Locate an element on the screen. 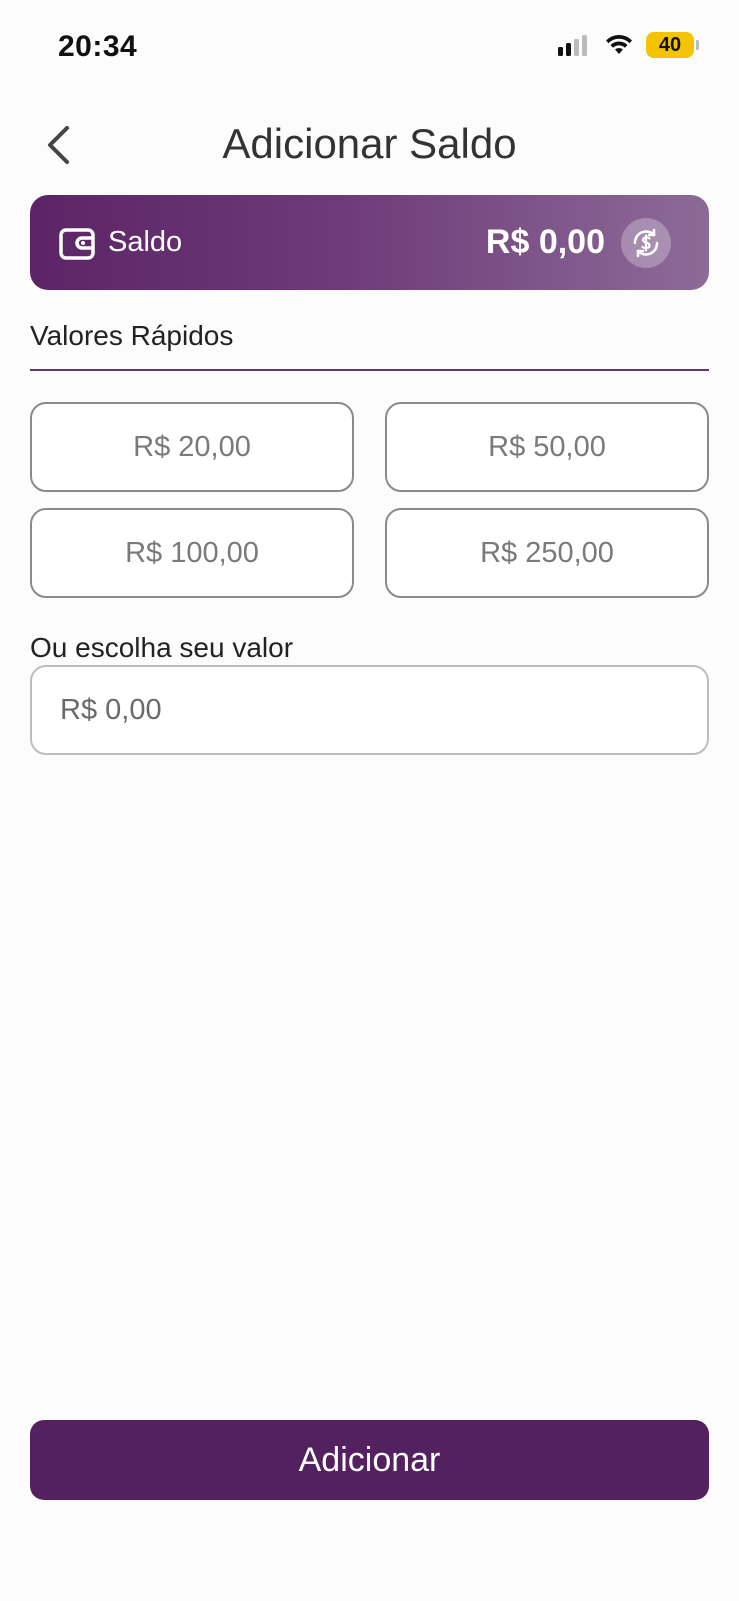 The width and height of the screenshot is (739, 1601). battery-tip is located at coordinates (697, 45).